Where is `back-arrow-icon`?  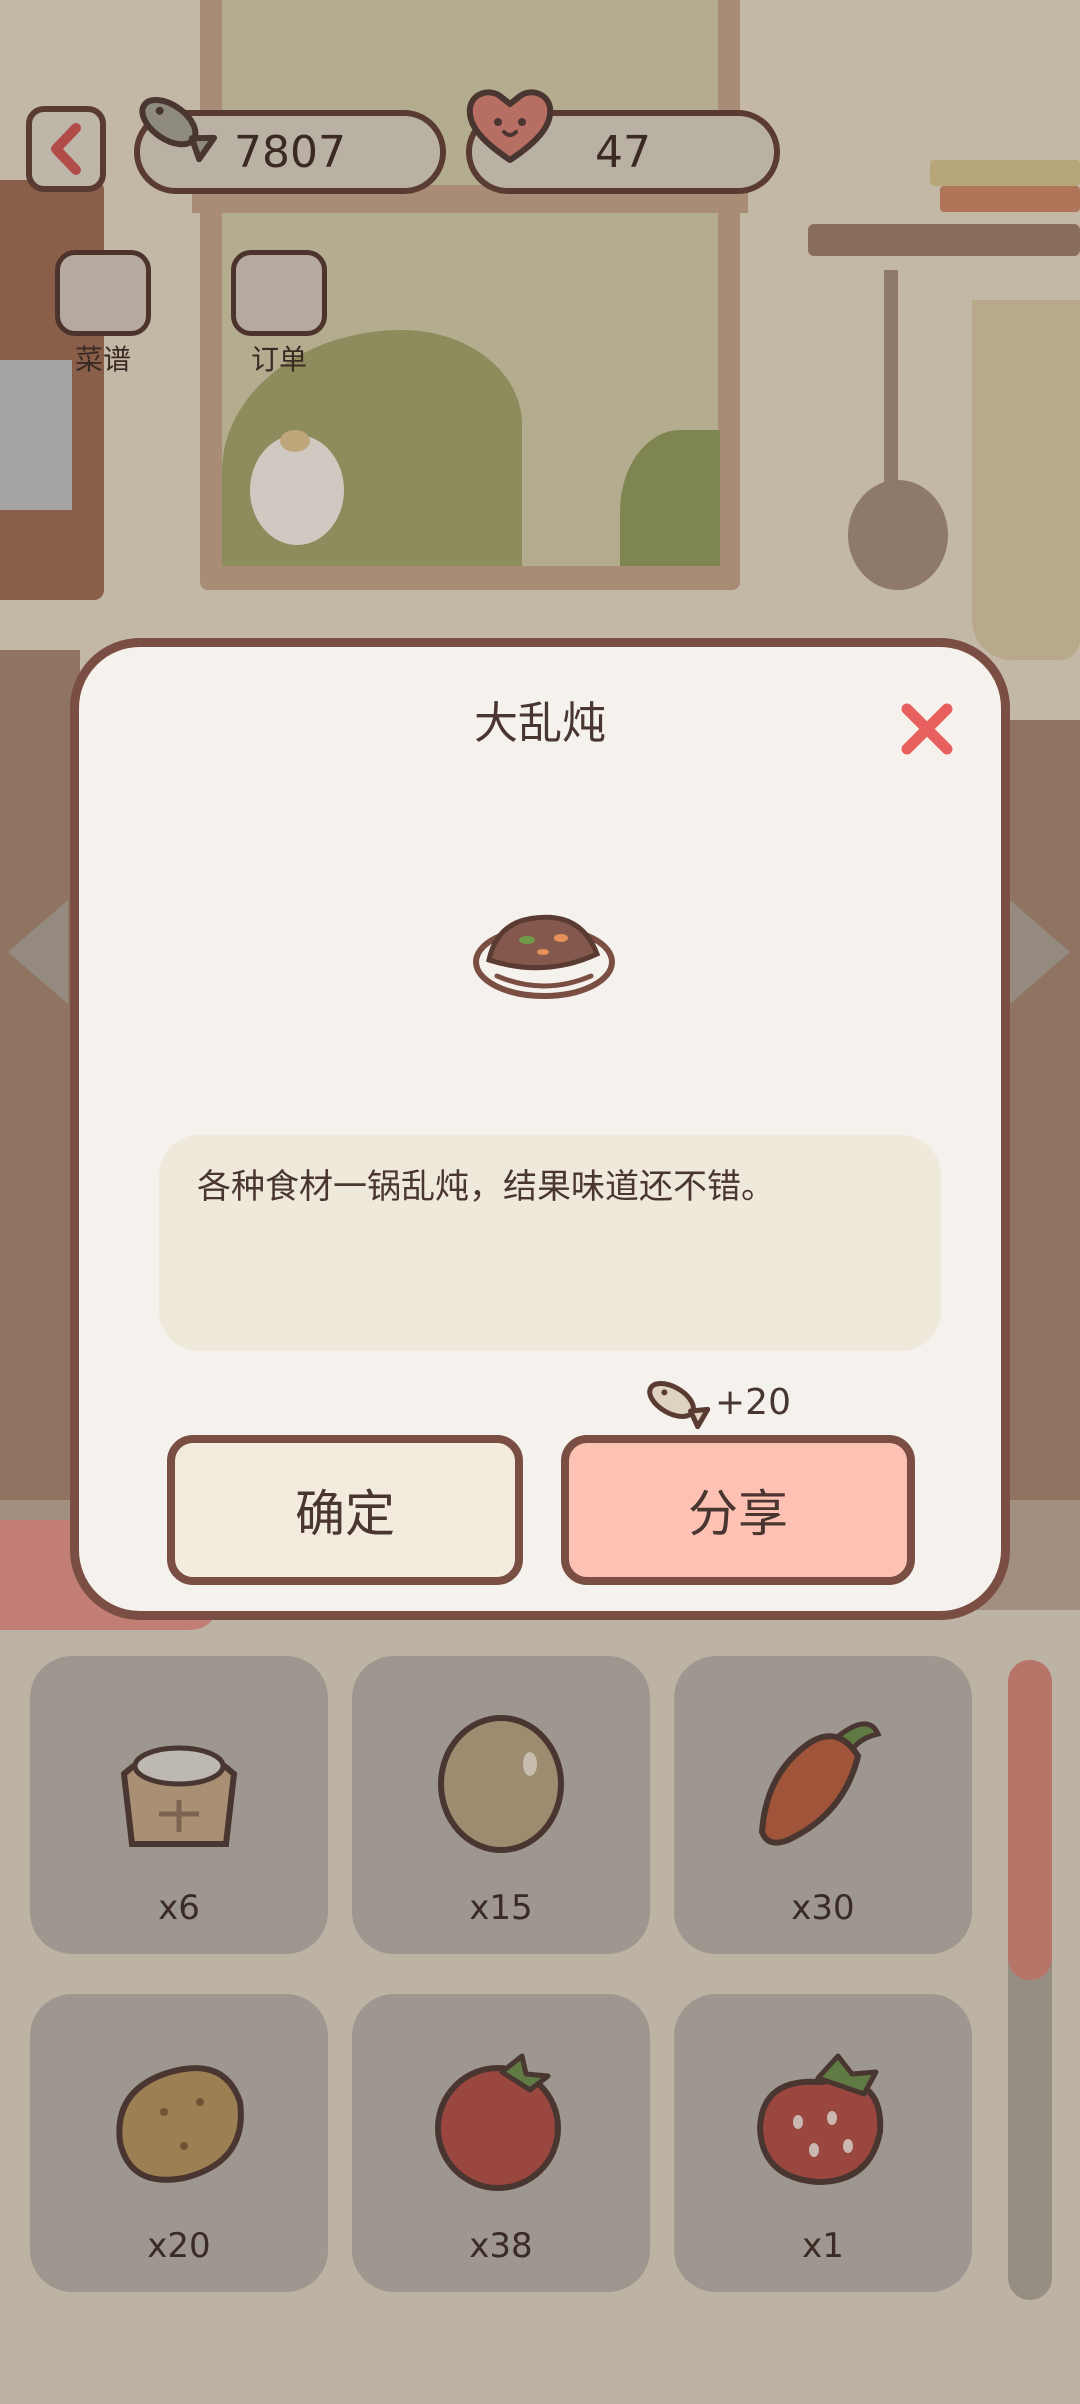
back-arrow-icon is located at coordinates (66, 149).